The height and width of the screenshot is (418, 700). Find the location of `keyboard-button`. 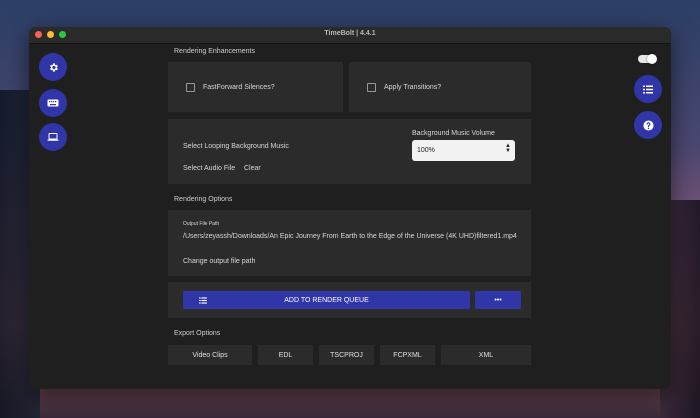

keyboard-button is located at coordinates (53, 103).